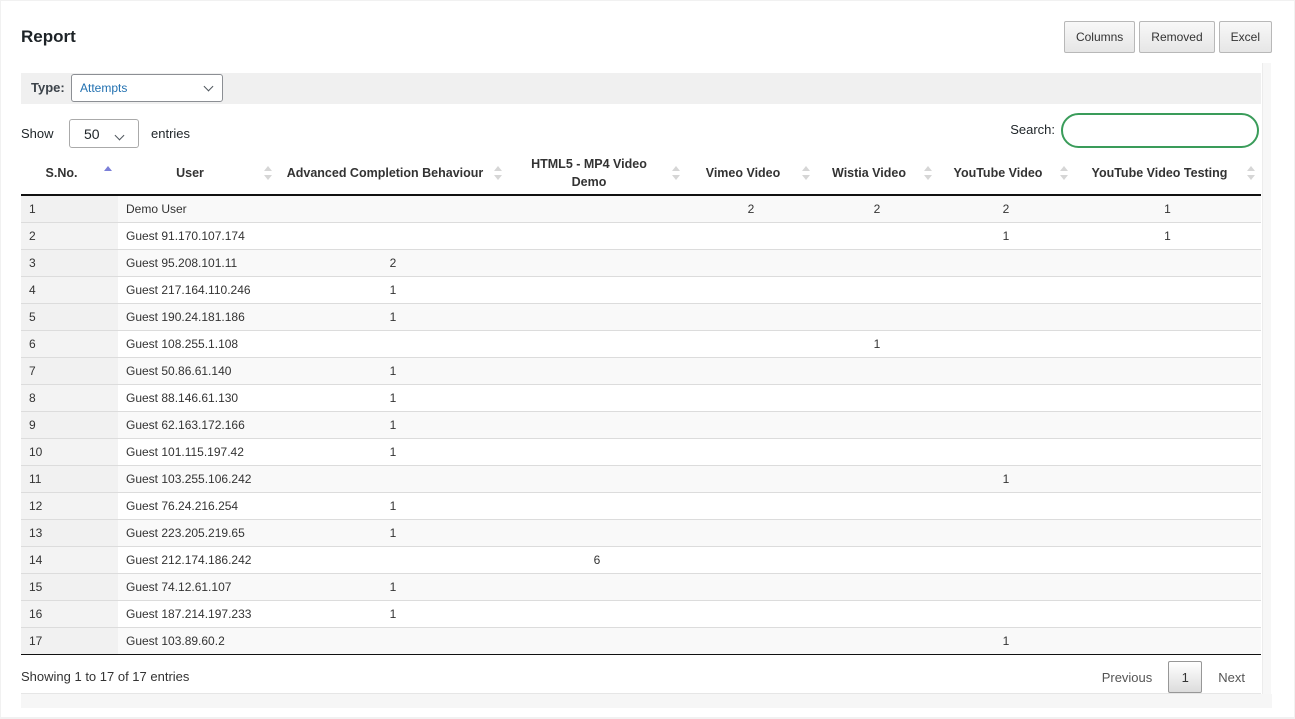  What do you see at coordinates (48, 87) in the screenshot?
I see `type-label: Type:` at bounding box center [48, 87].